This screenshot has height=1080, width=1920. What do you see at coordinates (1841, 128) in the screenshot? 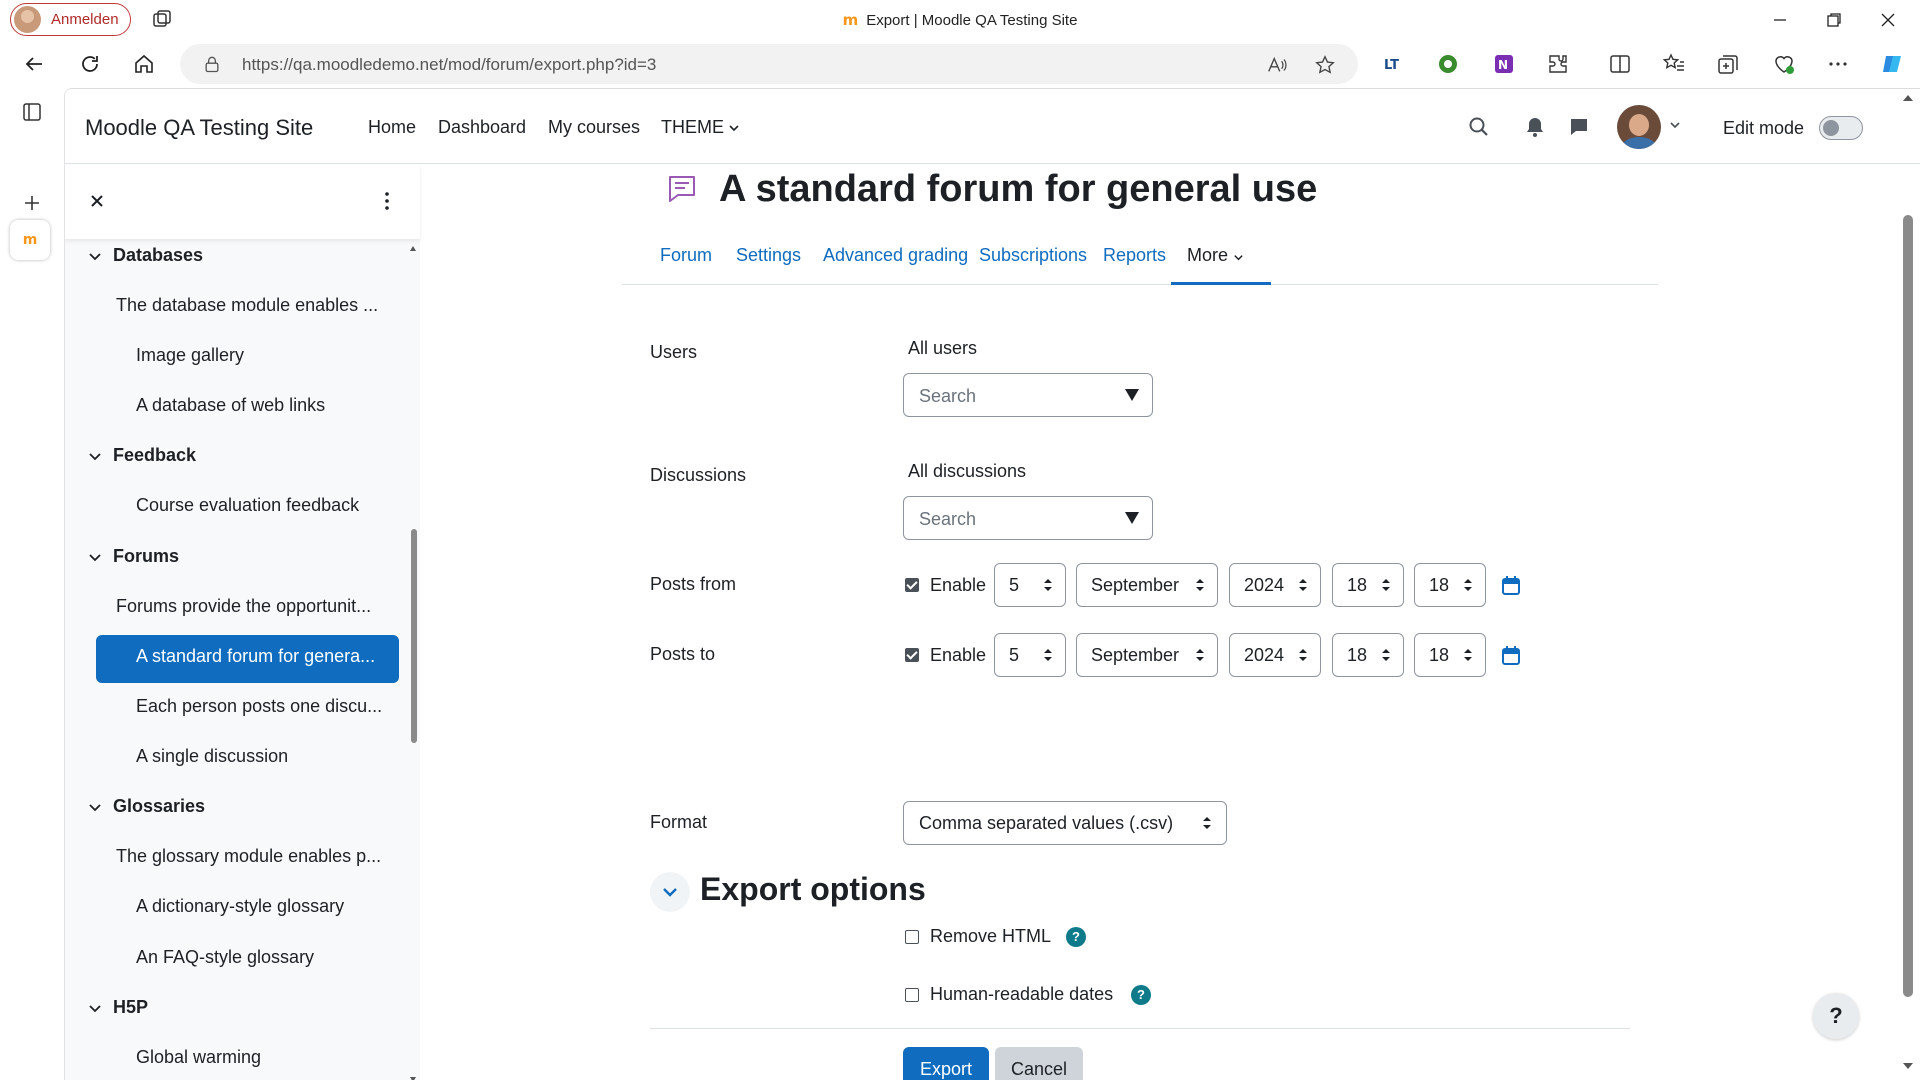
I see `edit-mode-toggle` at bounding box center [1841, 128].